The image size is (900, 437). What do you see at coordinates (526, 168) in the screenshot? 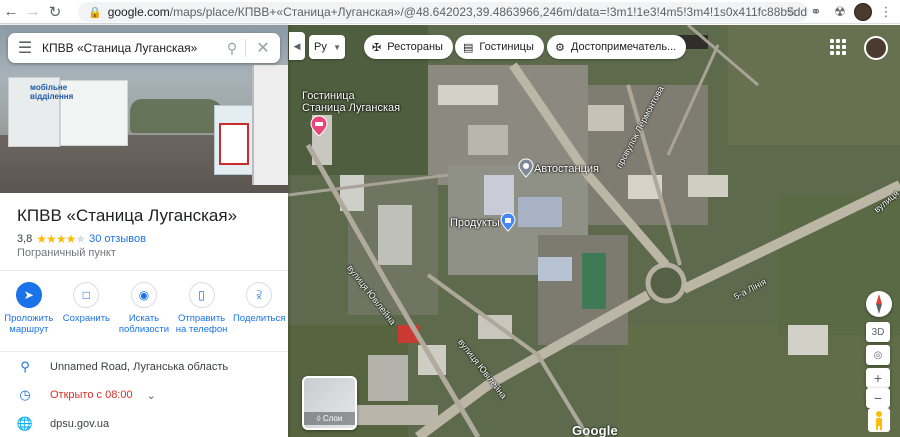
I see `bus-station-pin-icon` at bounding box center [526, 168].